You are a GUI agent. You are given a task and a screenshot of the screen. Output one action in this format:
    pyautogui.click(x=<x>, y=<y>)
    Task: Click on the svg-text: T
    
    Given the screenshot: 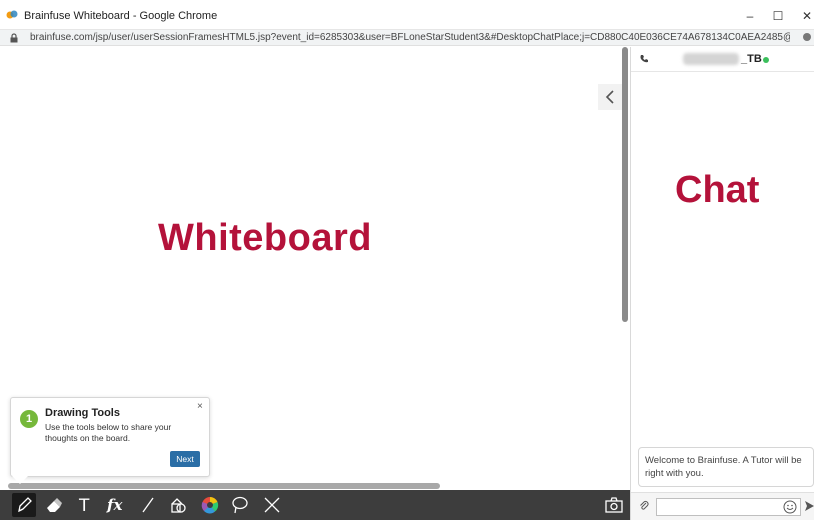 What is the action you would take?
    pyautogui.click(x=84, y=505)
    